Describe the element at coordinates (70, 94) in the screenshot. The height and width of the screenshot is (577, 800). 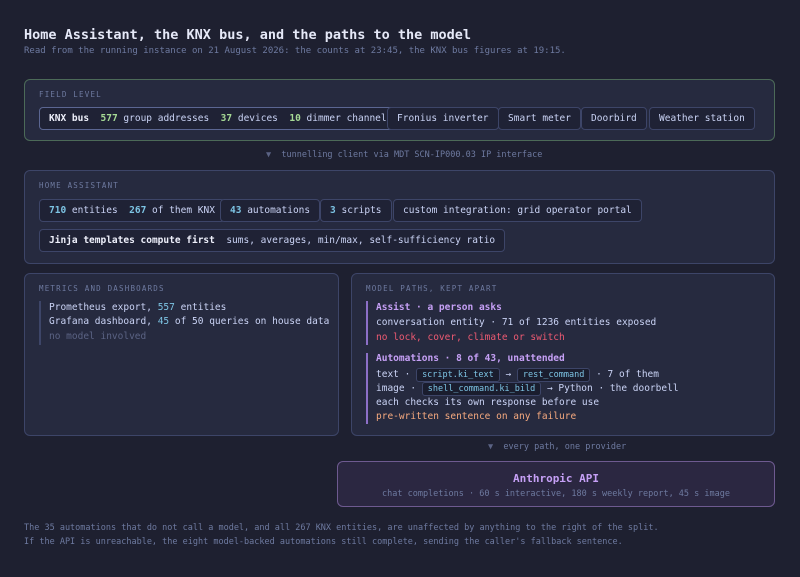
I see `field-level-label: FIELD LEVEL` at that location.